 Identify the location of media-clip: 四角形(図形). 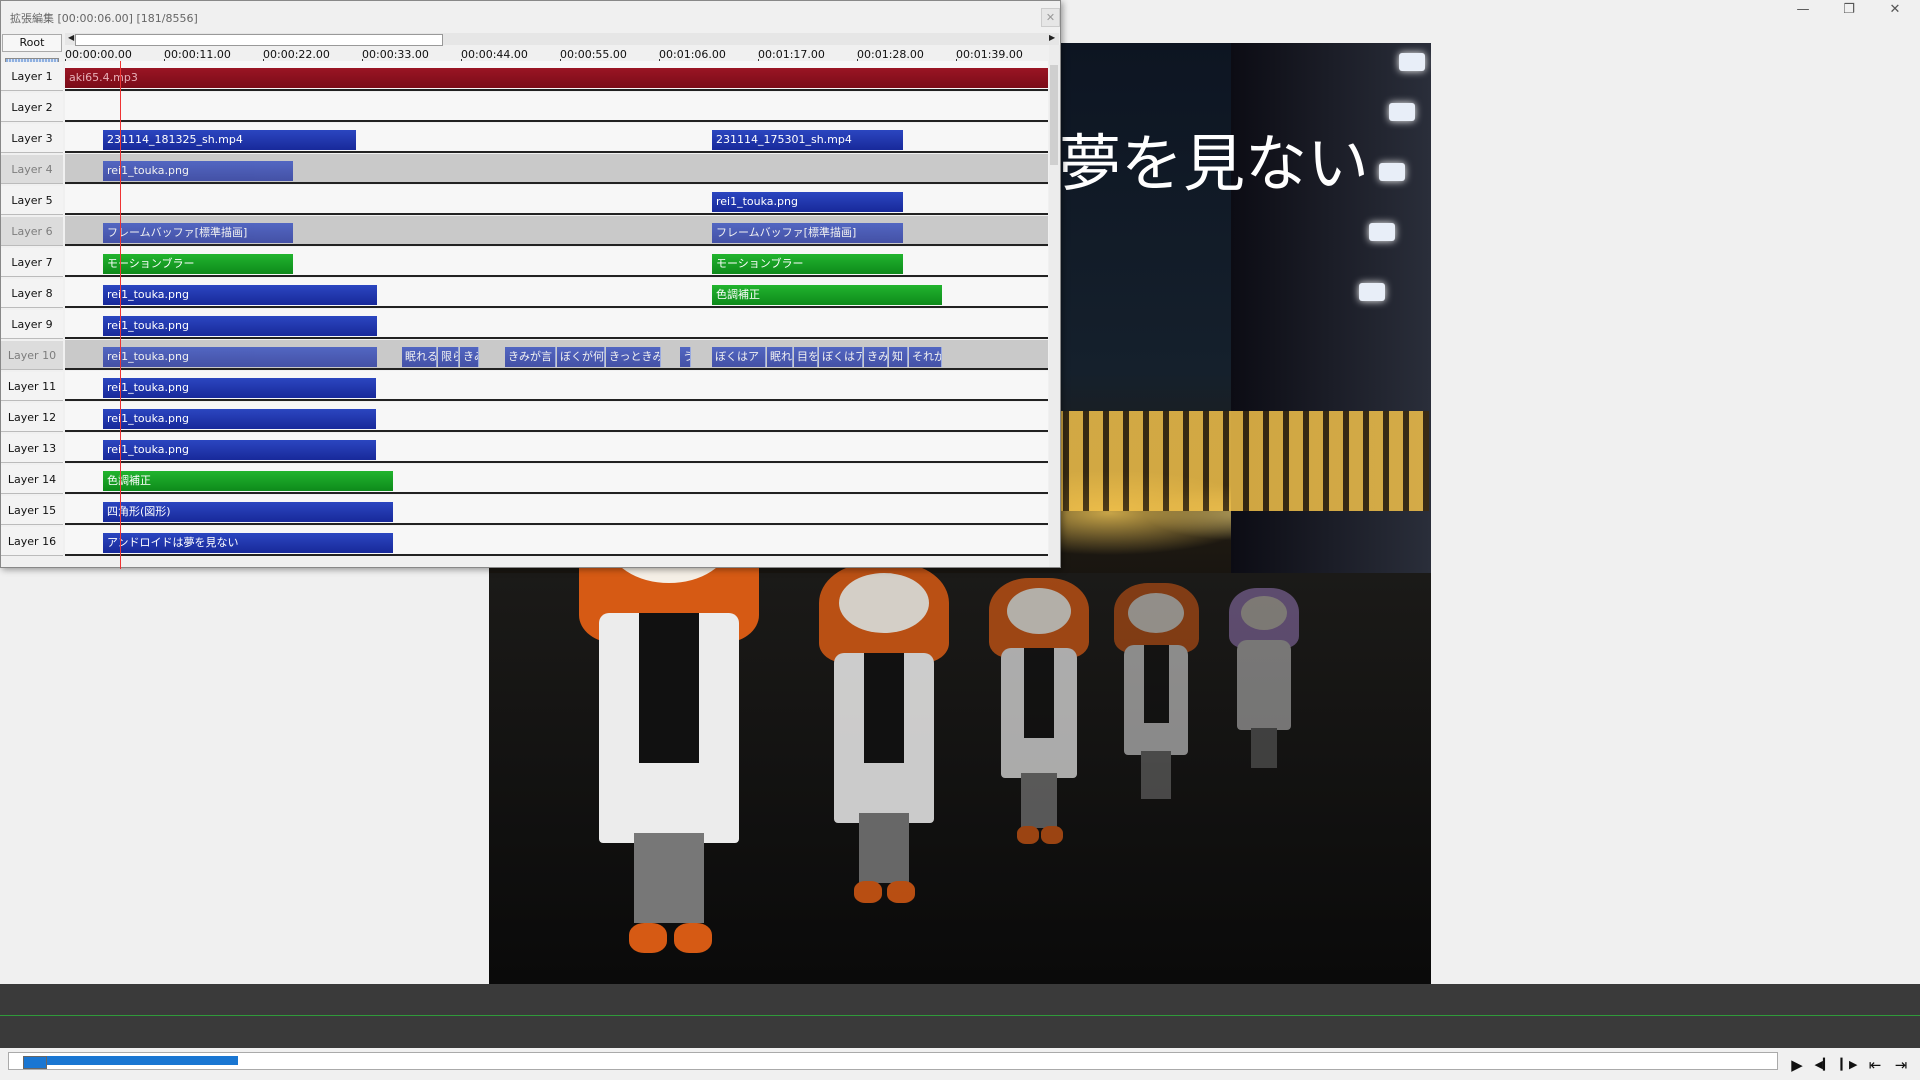
(248, 512).